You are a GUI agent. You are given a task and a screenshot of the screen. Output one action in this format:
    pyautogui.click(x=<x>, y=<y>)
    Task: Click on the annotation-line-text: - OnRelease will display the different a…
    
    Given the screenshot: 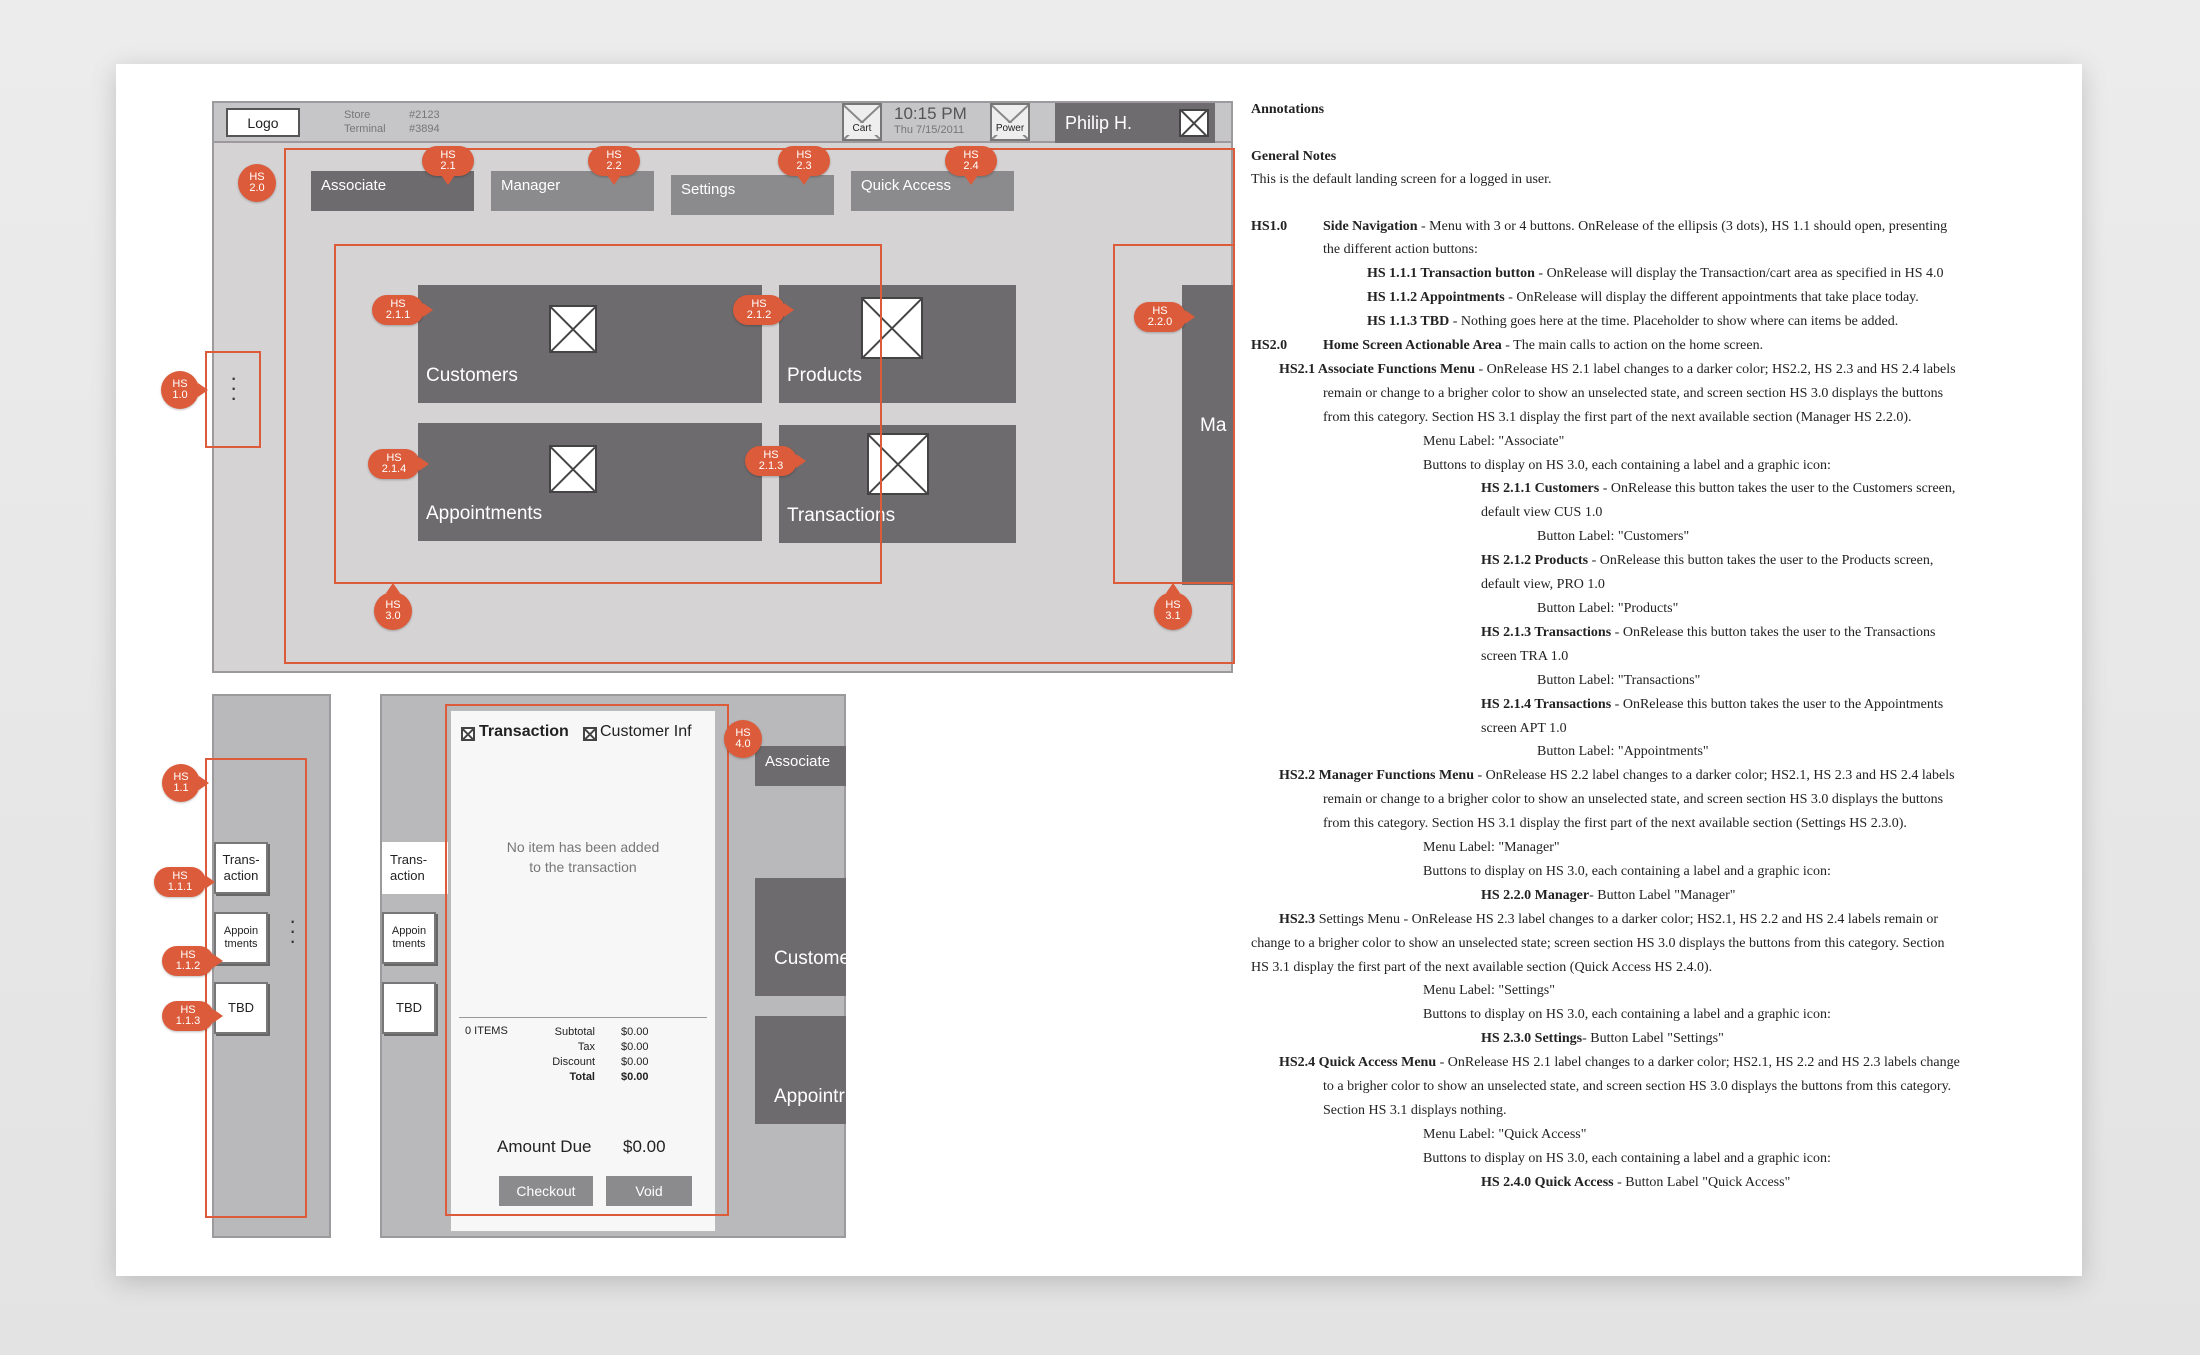 What is the action you would take?
    pyautogui.click(x=1711, y=298)
    